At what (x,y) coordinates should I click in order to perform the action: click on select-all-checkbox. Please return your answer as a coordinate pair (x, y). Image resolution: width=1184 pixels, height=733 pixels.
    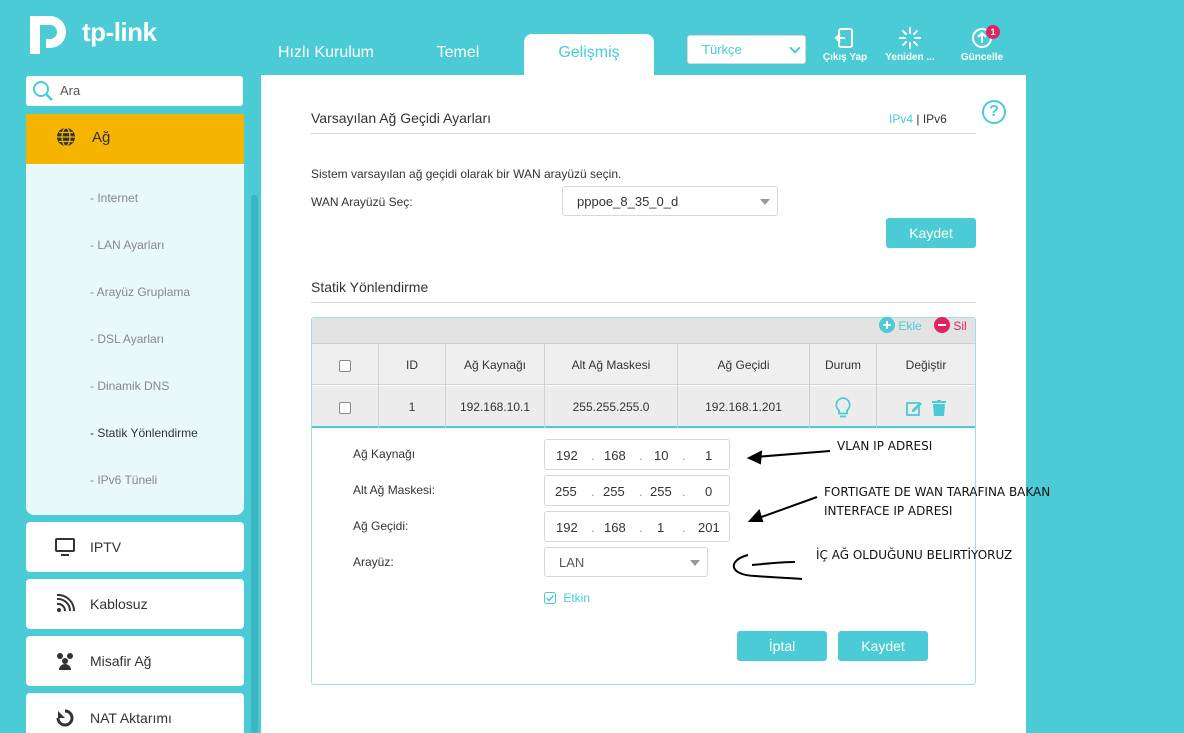
    Looking at the image, I should click on (345, 365).